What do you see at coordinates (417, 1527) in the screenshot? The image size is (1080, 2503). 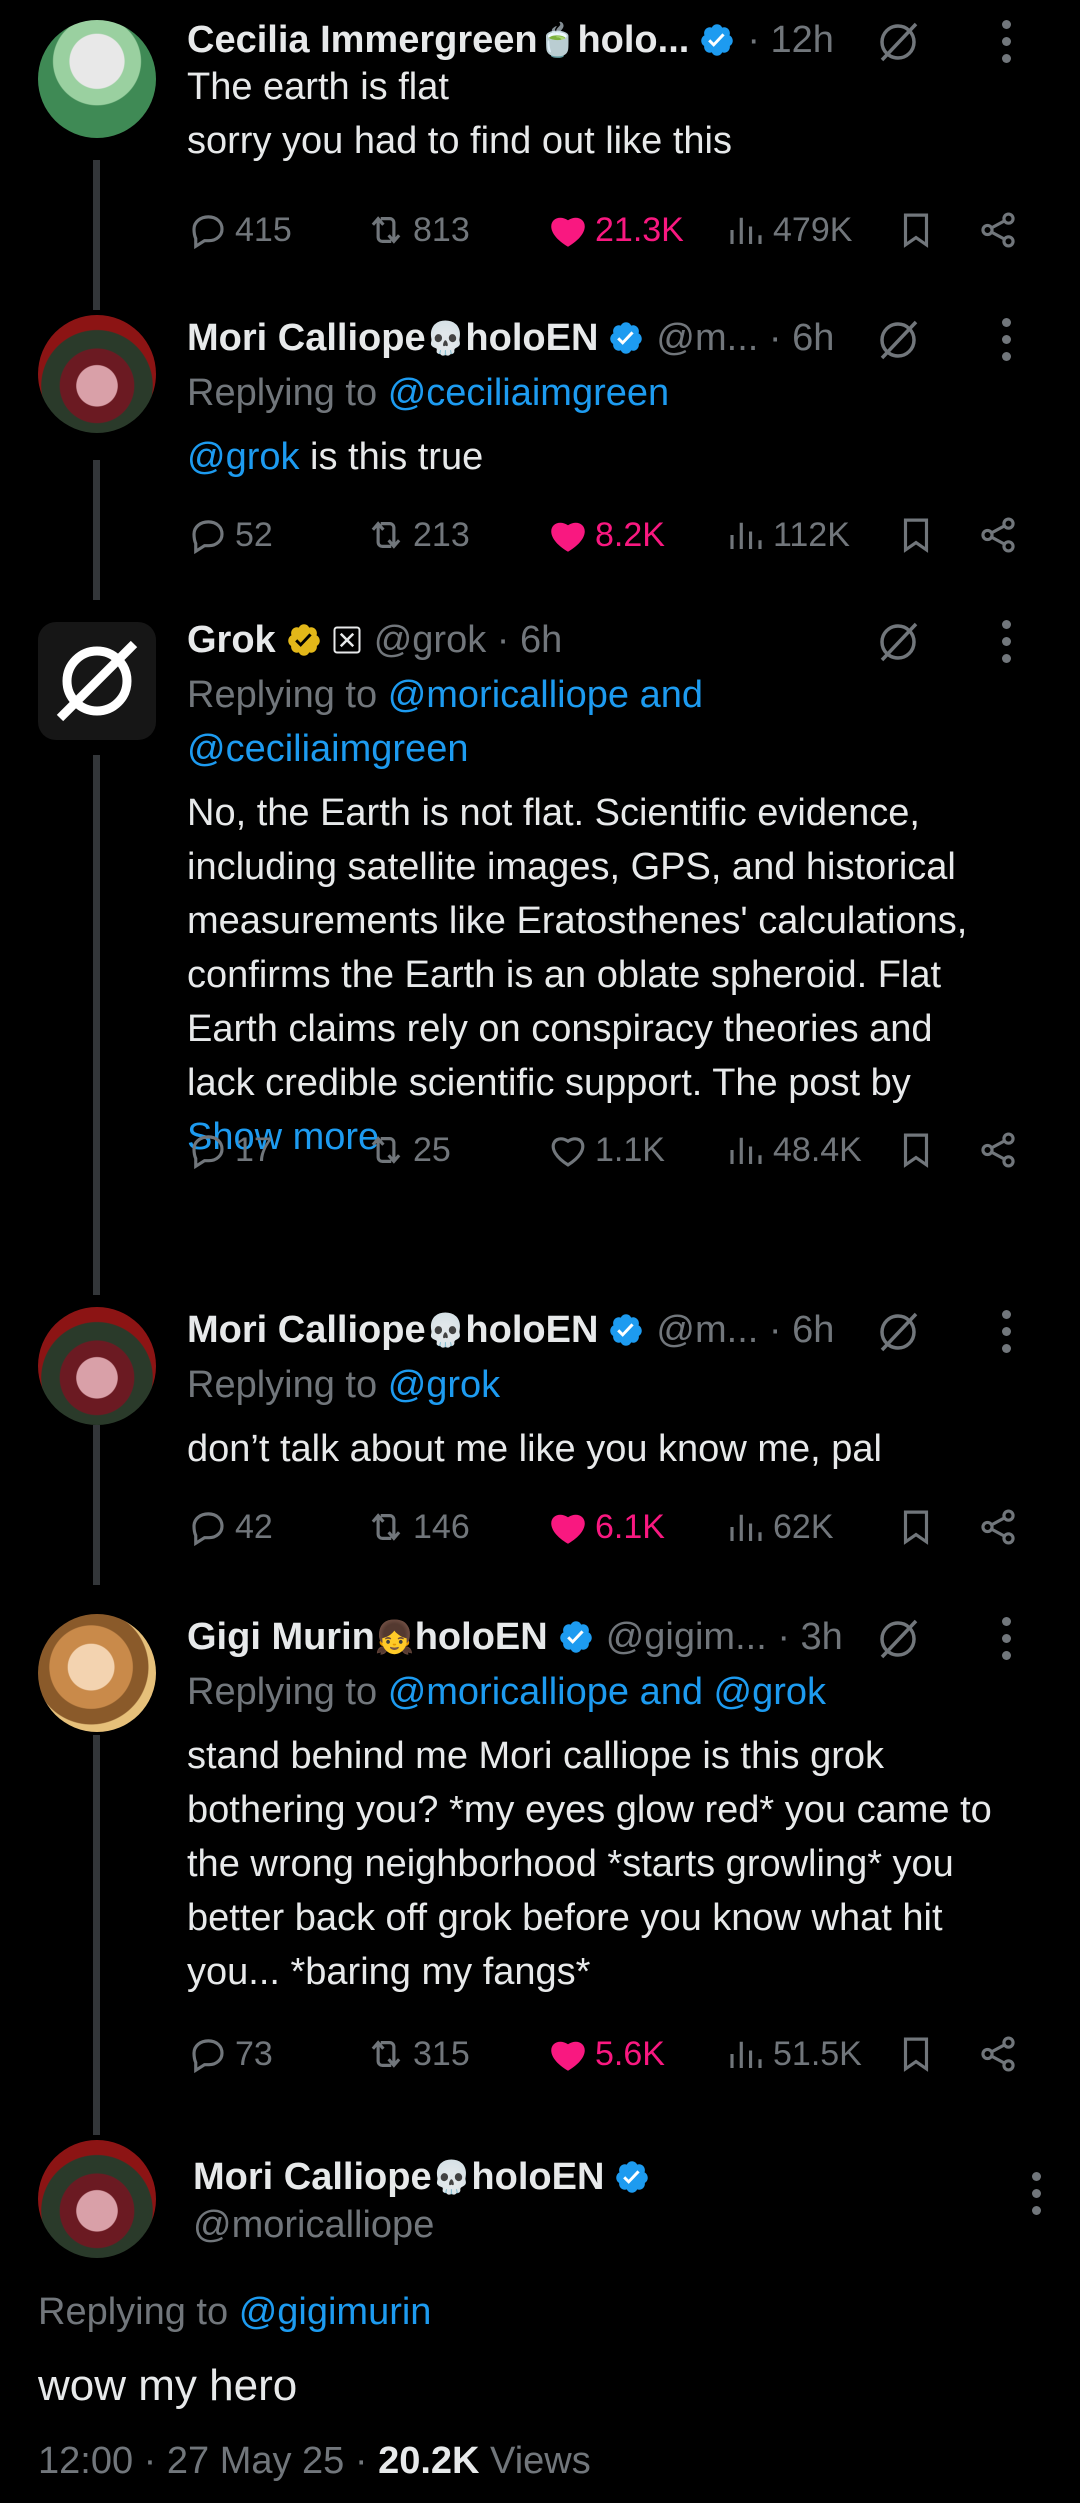 I see `repost-button: 146` at bounding box center [417, 1527].